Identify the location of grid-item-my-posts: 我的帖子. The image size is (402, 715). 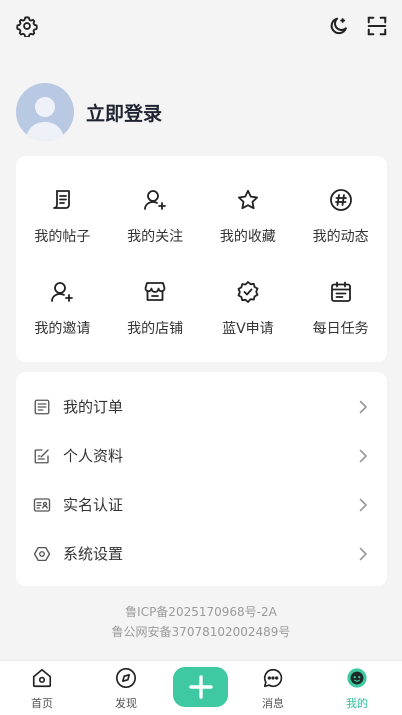
(62, 221).